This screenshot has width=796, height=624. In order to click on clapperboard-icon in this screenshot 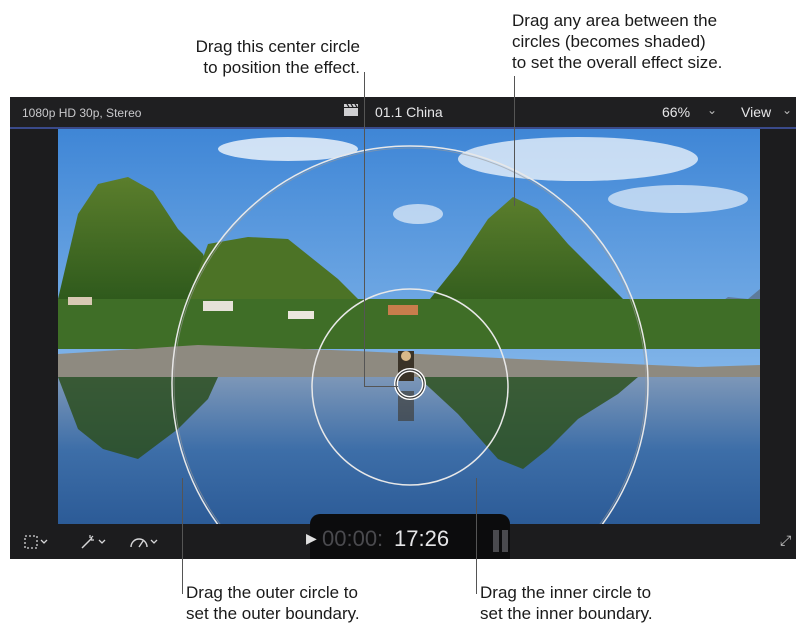, I will do `click(351, 110)`.